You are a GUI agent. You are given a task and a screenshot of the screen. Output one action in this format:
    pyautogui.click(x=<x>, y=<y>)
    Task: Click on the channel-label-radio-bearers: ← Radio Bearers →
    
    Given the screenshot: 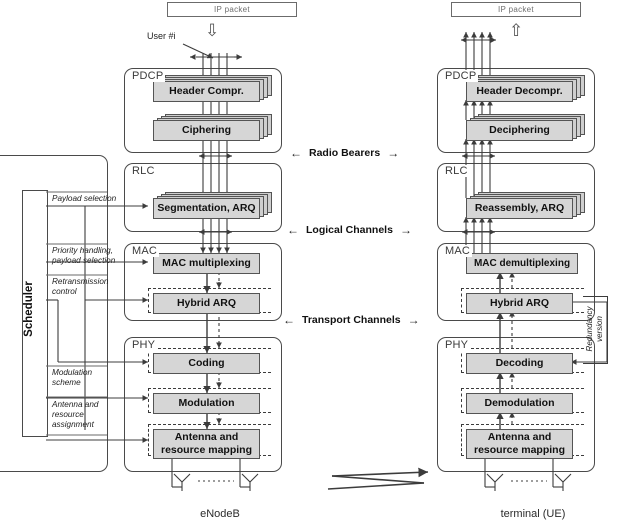 What is the action you would take?
    pyautogui.click(x=344, y=153)
    